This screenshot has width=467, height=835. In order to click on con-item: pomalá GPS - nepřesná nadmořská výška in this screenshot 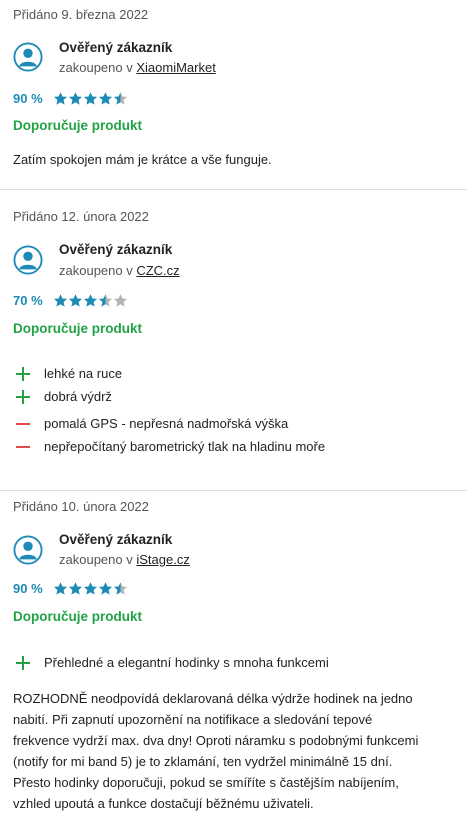, I will do `click(152, 423)`.